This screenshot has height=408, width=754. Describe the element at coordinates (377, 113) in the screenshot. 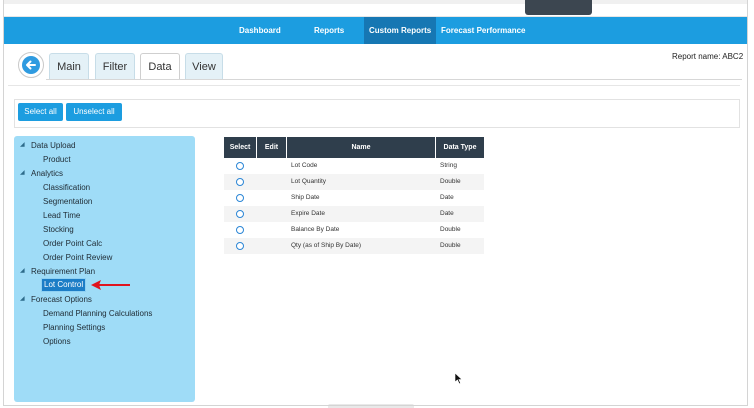

I see `button-bar` at that location.